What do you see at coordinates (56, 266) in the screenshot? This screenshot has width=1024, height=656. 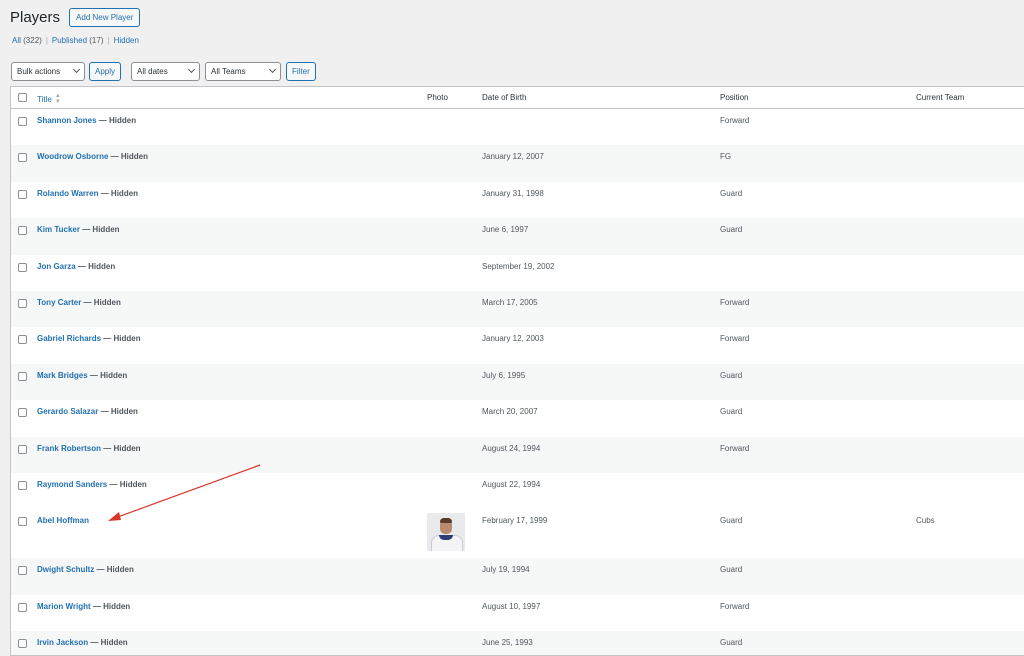 I see `player-link: Jon Garza` at bounding box center [56, 266].